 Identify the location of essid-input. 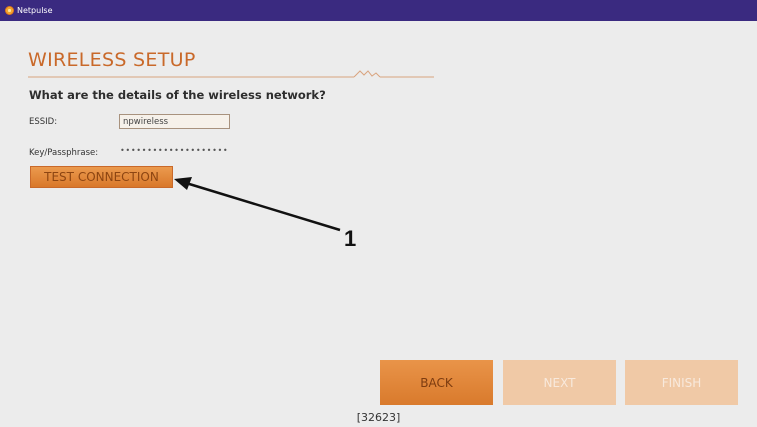
(174, 121).